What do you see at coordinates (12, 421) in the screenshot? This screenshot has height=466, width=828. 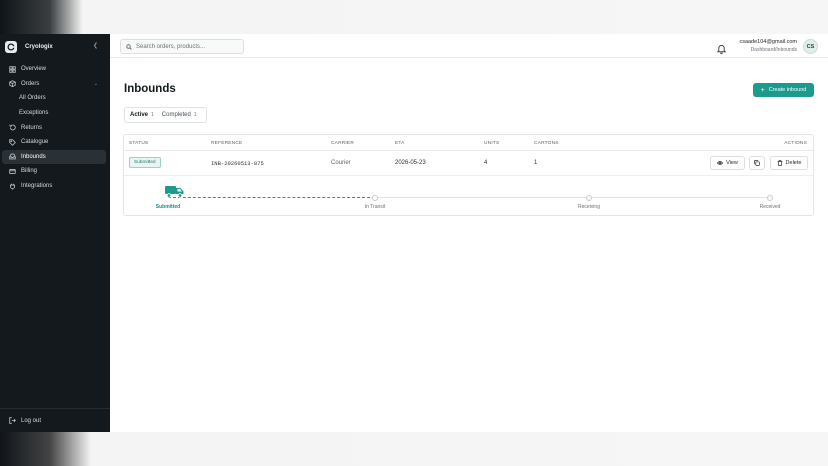 I see `logout-icon` at bounding box center [12, 421].